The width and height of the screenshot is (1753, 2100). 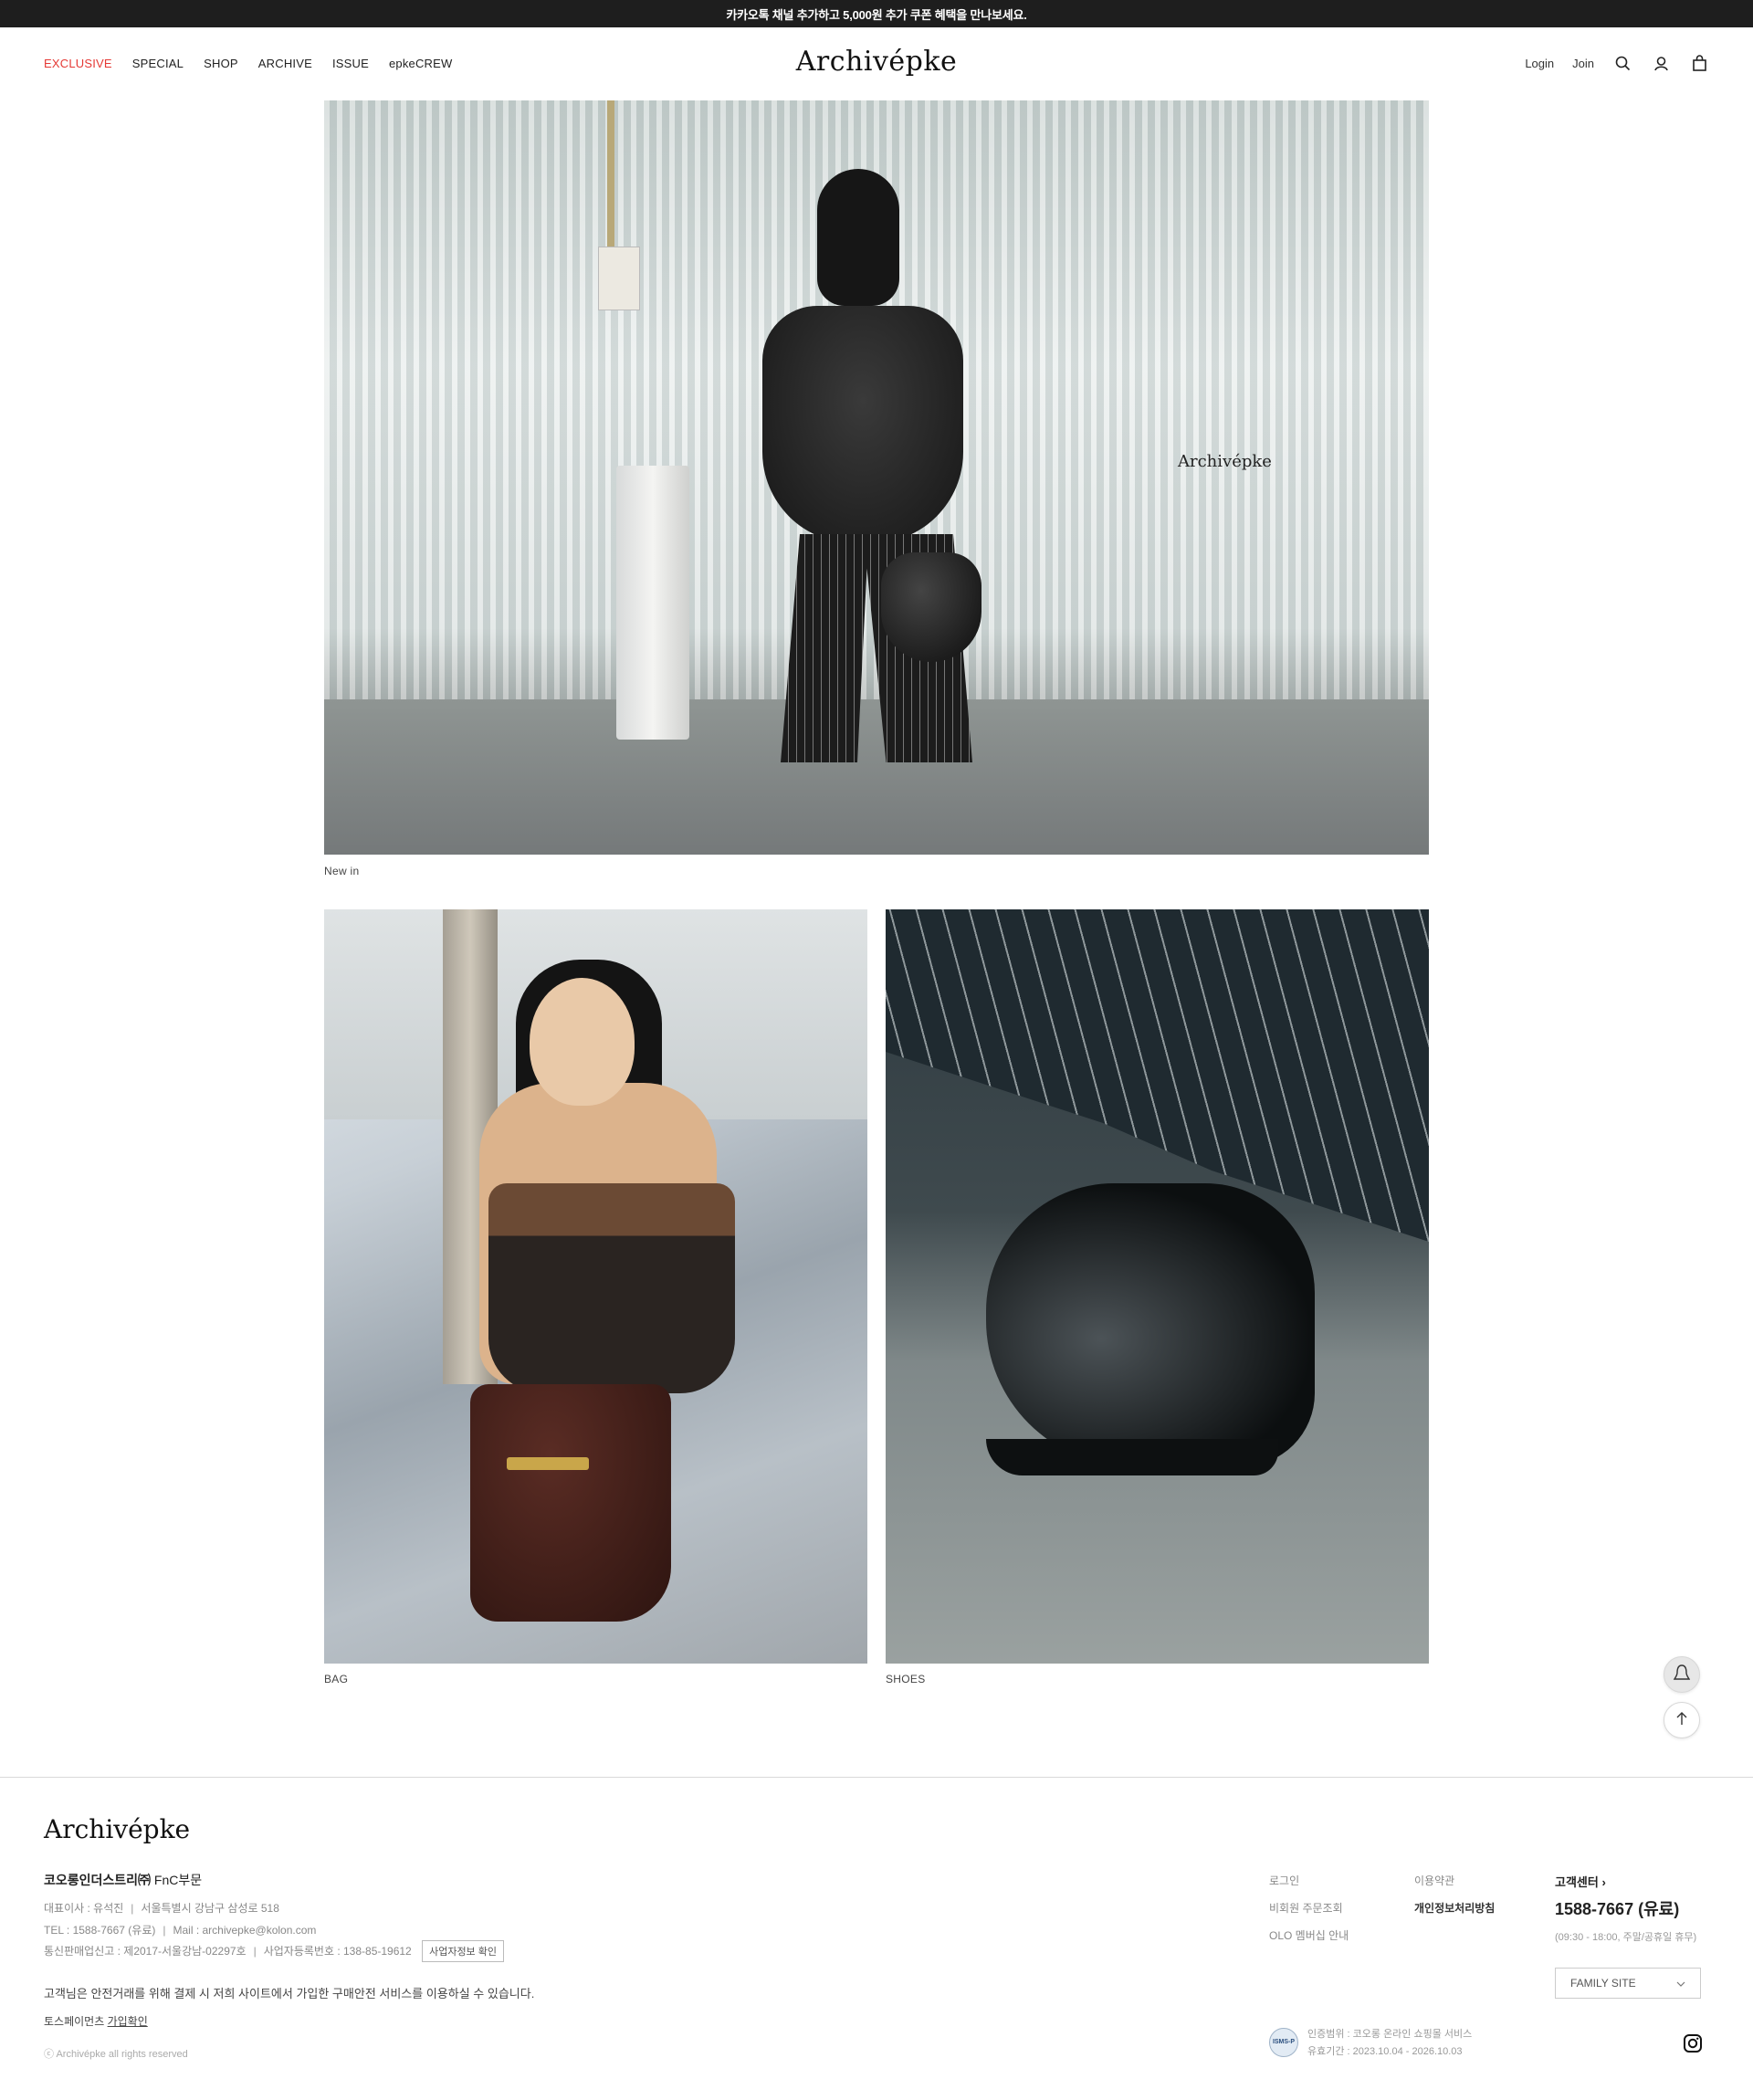 What do you see at coordinates (1626, 1937) in the screenshot?
I see `customer-center-hours: (09:30 - 18:00, 주말/공휴일 휴무)` at bounding box center [1626, 1937].